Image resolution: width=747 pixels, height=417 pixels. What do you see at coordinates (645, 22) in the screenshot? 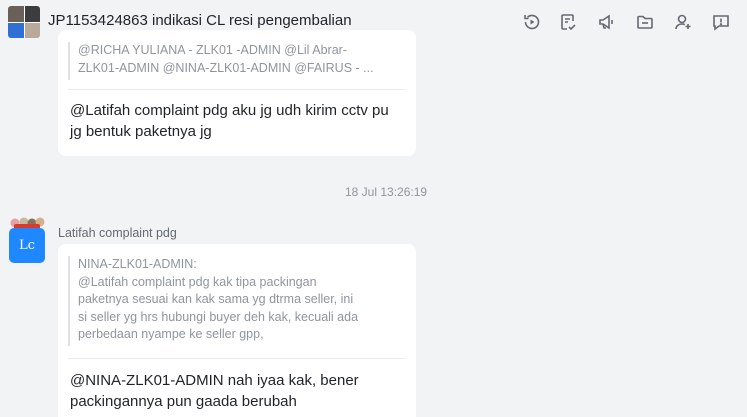
I see `folder-icon` at bounding box center [645, 22].